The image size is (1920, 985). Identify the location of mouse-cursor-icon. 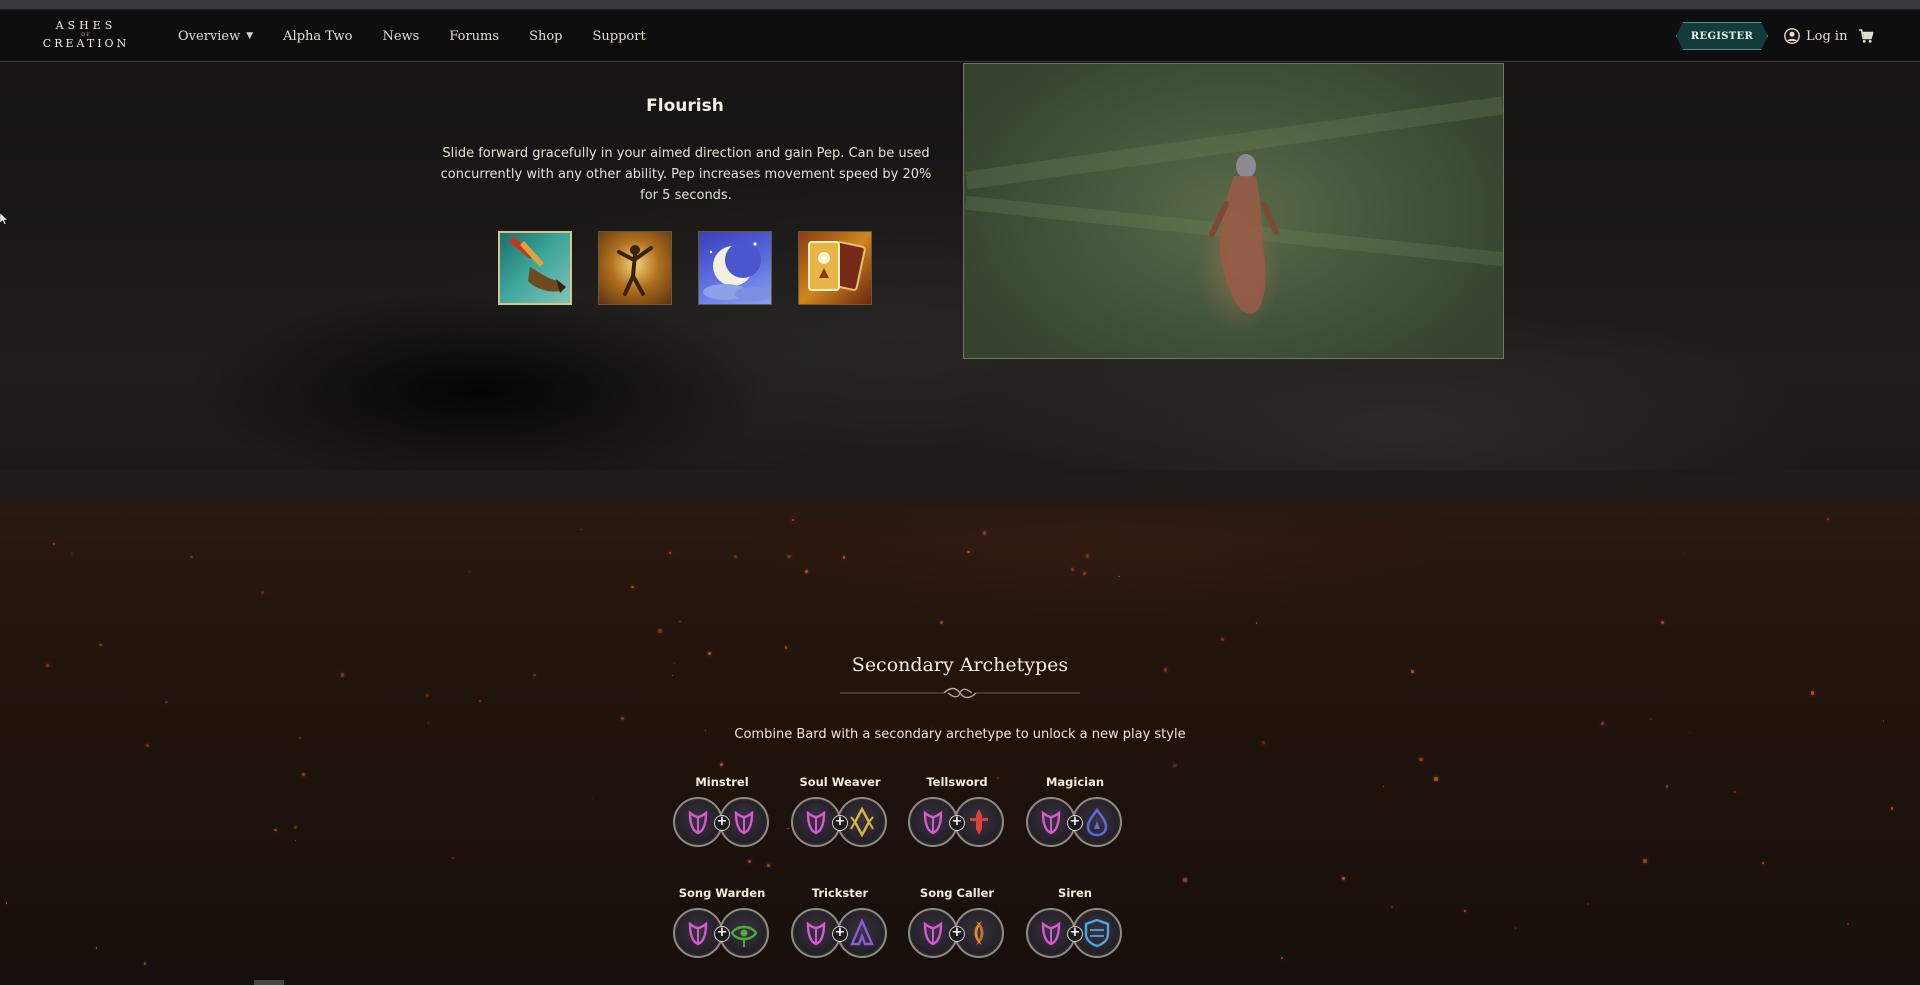
(4, 219).